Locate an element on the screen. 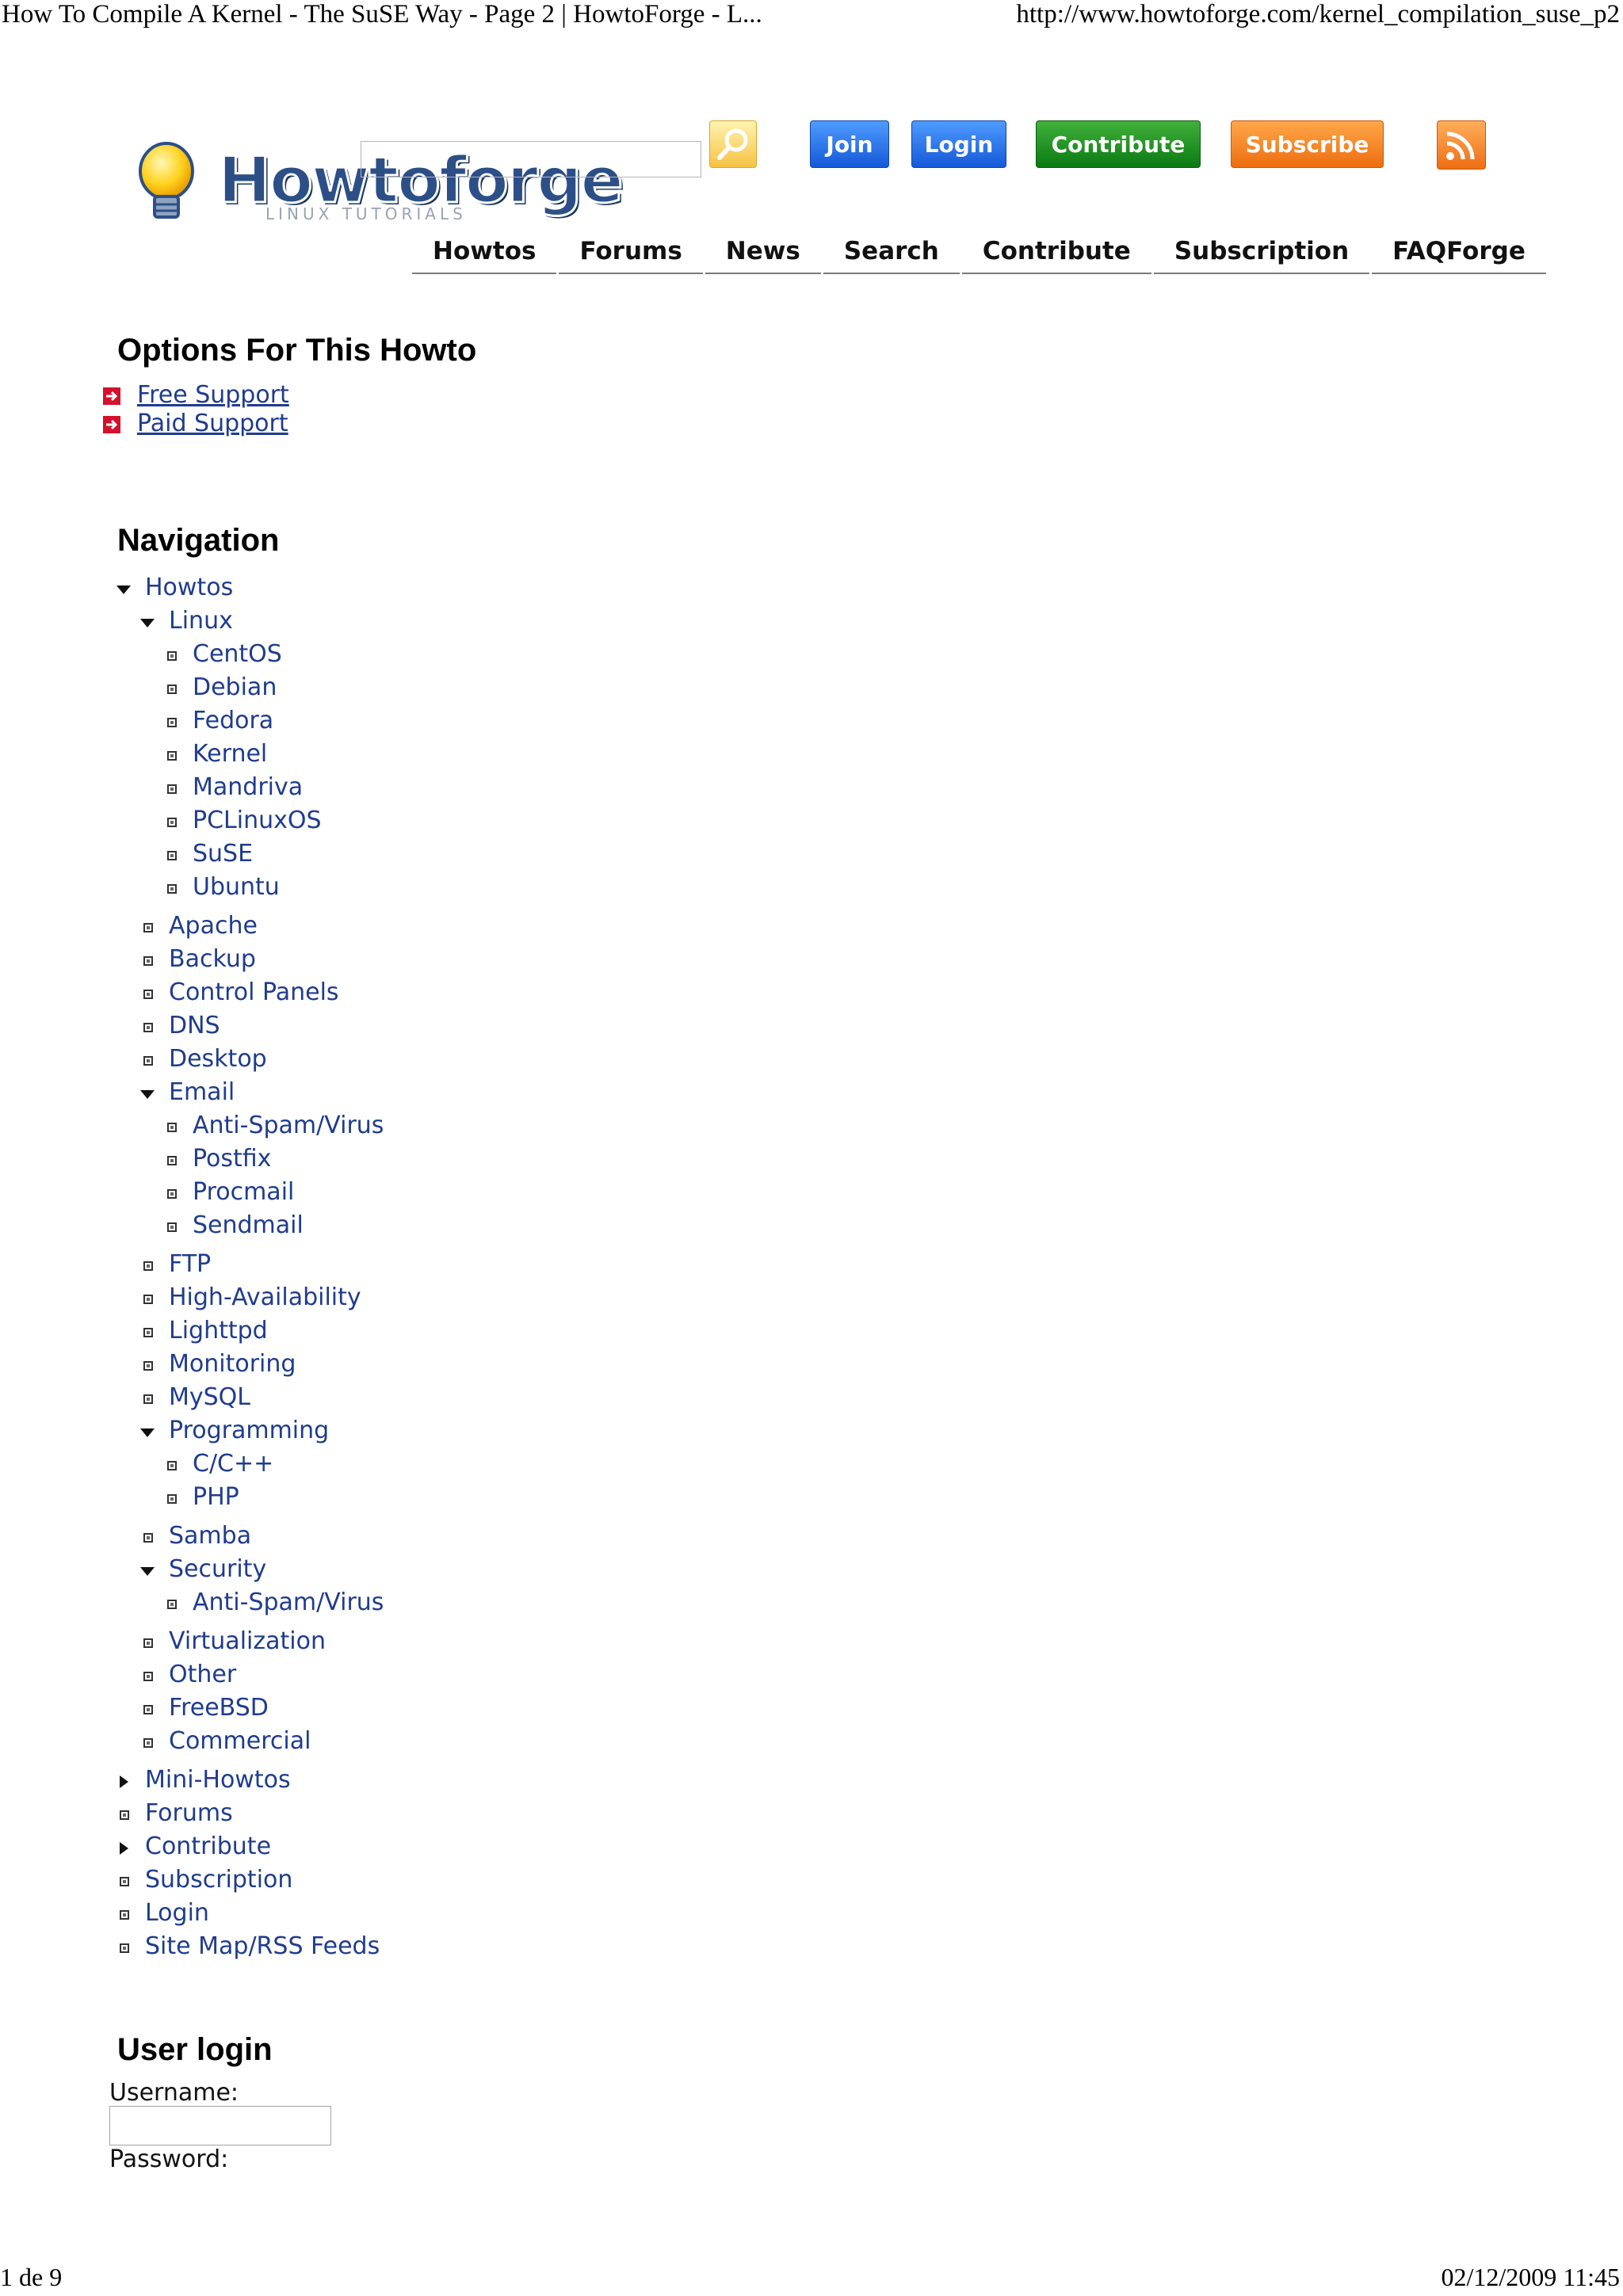 The image size is (1623, 2296). nav-item-backup: Backup is located at coordinates (212, 959).